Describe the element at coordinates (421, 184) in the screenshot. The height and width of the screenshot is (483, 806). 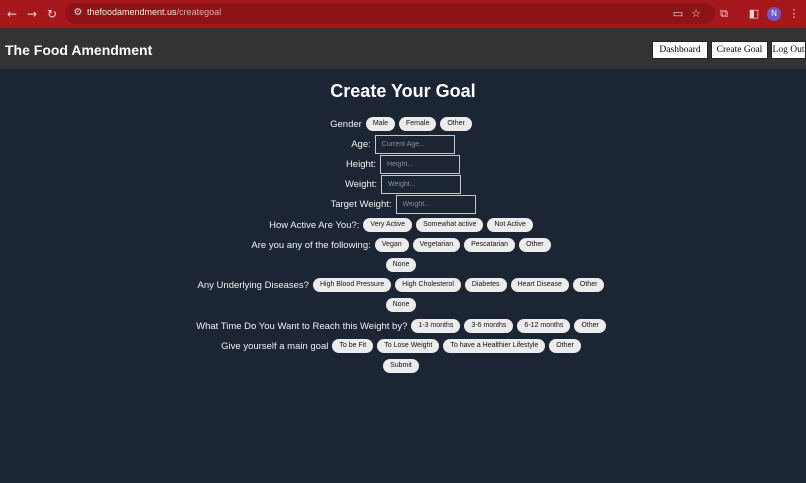
I see `weight-input` at that location.